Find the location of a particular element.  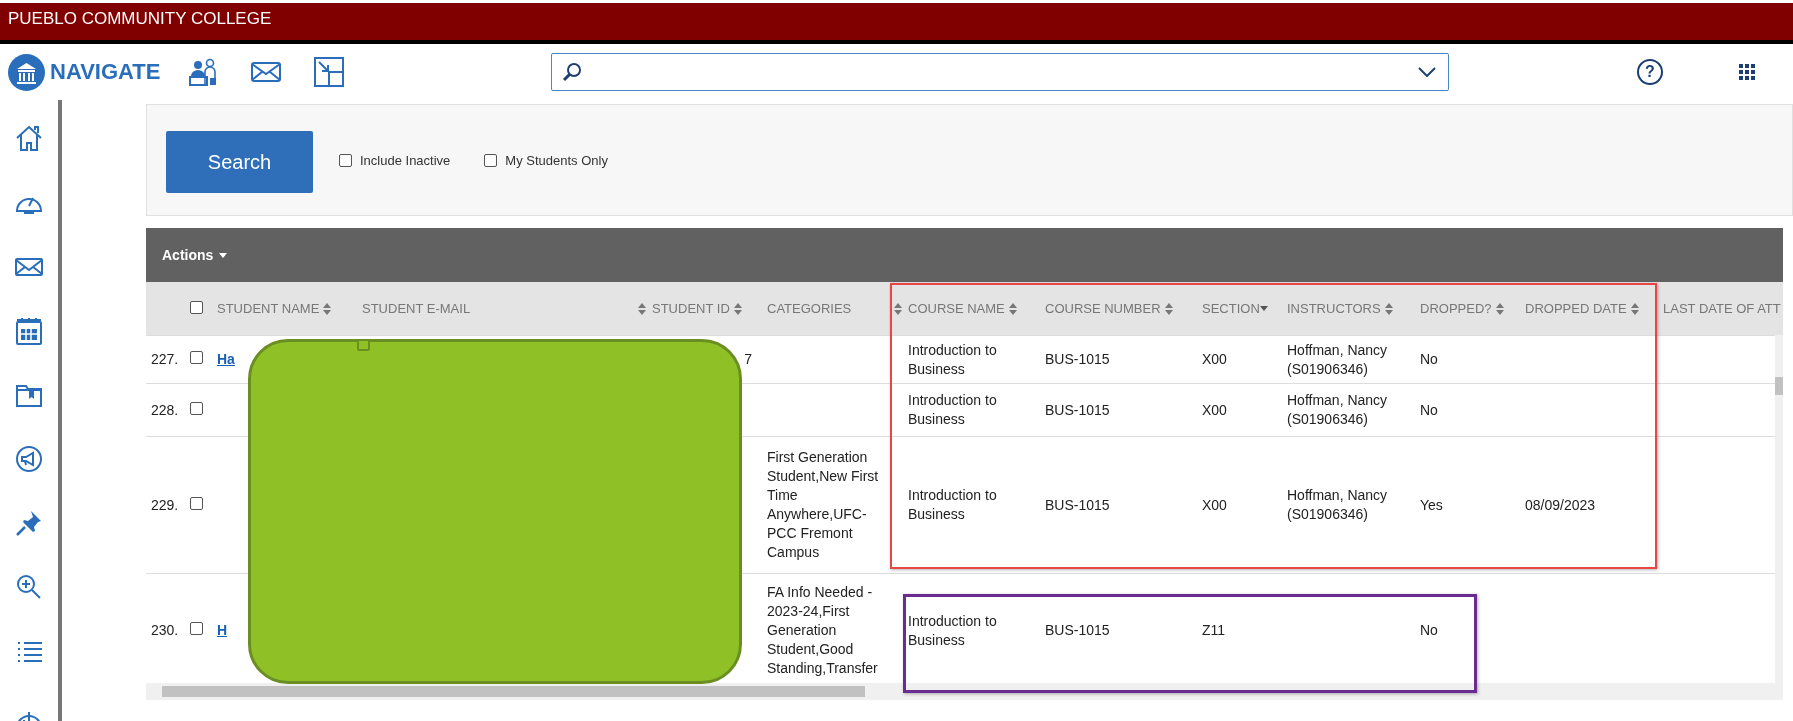

column-header: STUDENT E-MAIL is located at coordinates (416, 308).